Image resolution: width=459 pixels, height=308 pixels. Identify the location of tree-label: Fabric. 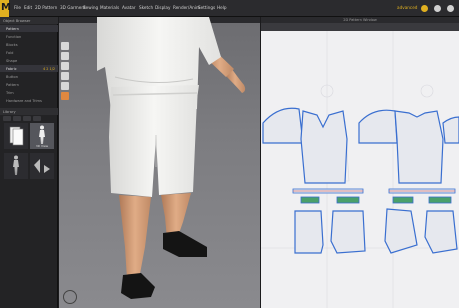
(11, 68).